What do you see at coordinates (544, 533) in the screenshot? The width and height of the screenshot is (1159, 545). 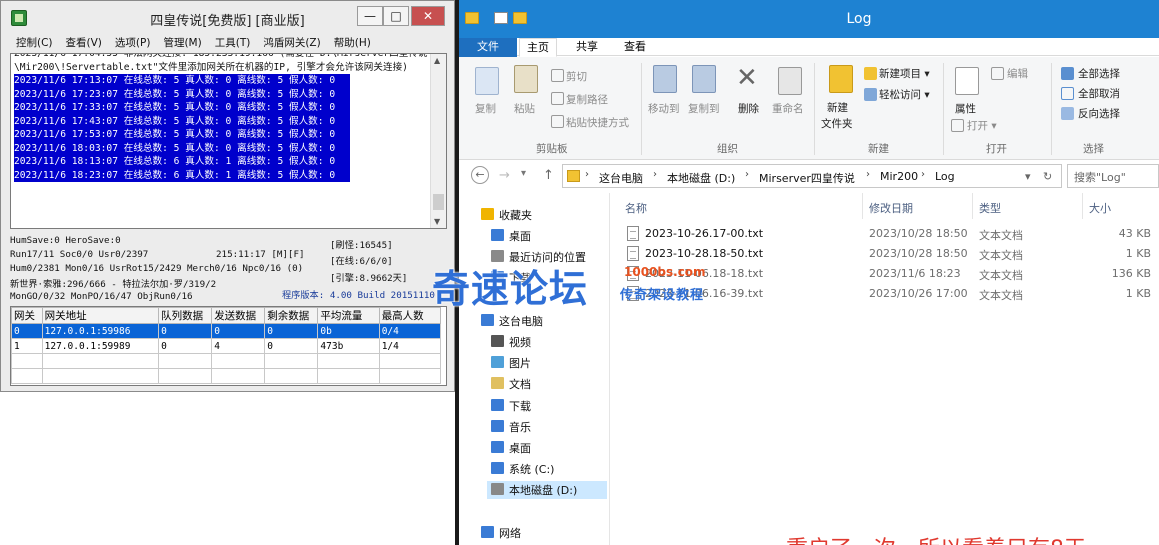 I see `nav-network: 网络` at bounding box center [544, 533].